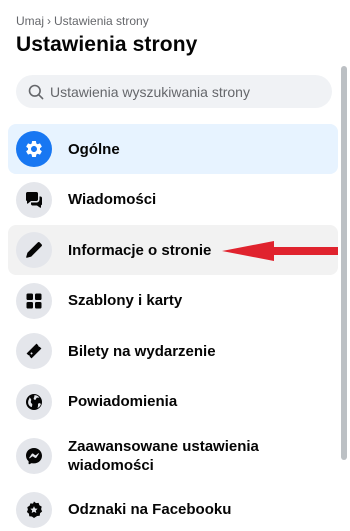 The width and height of the screenshot is (350, 531). I want to click on menu-item-templates-tabs: Szablony i karty, so click(173, 301).